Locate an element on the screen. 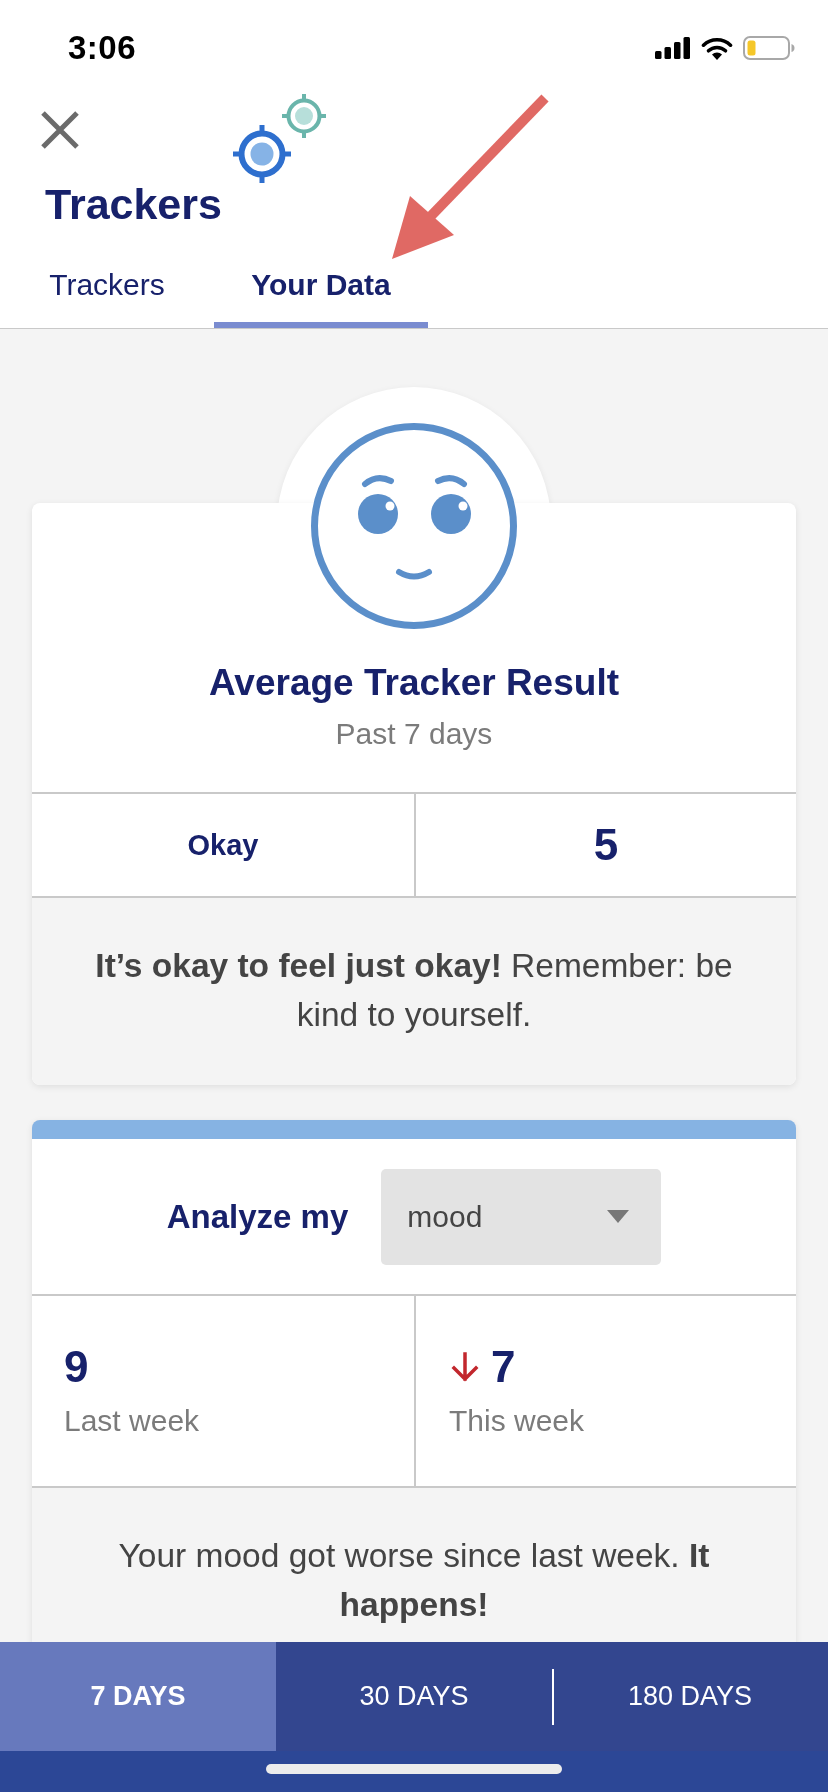  card-subtitle: Past 7 days is located at coordinates (414, 734).